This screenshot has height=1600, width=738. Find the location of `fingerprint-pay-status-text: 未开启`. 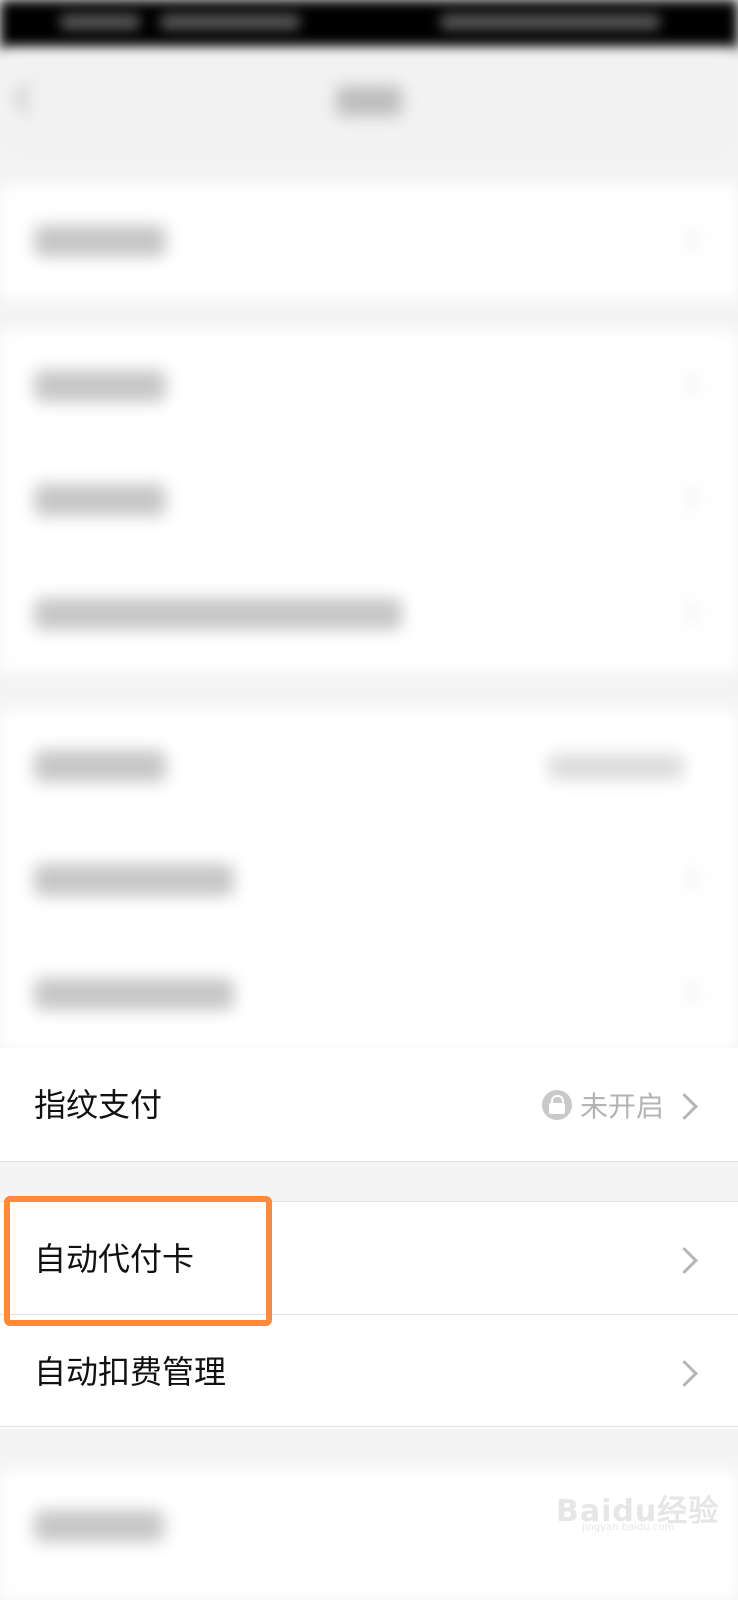

fingerprint-pay-status-text: 未开启 is located at coordinates (621, 1106).